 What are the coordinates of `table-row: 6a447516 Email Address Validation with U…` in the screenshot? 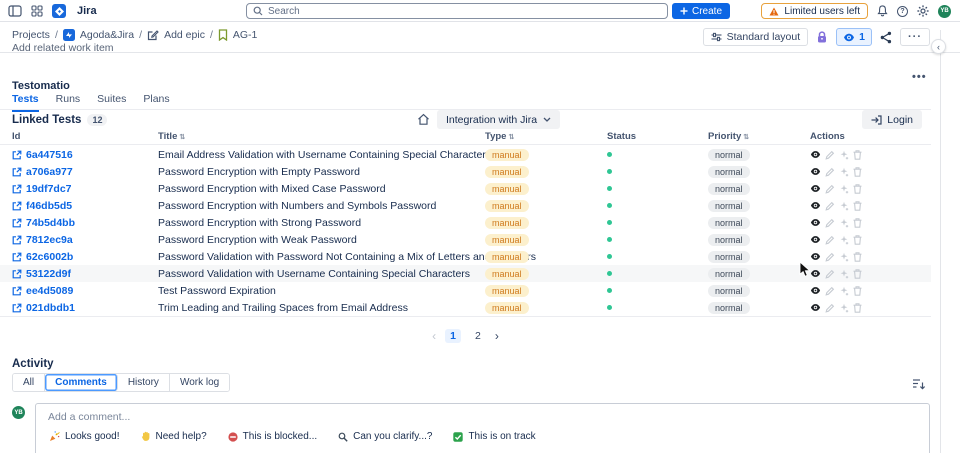 It's located at (465, 154).